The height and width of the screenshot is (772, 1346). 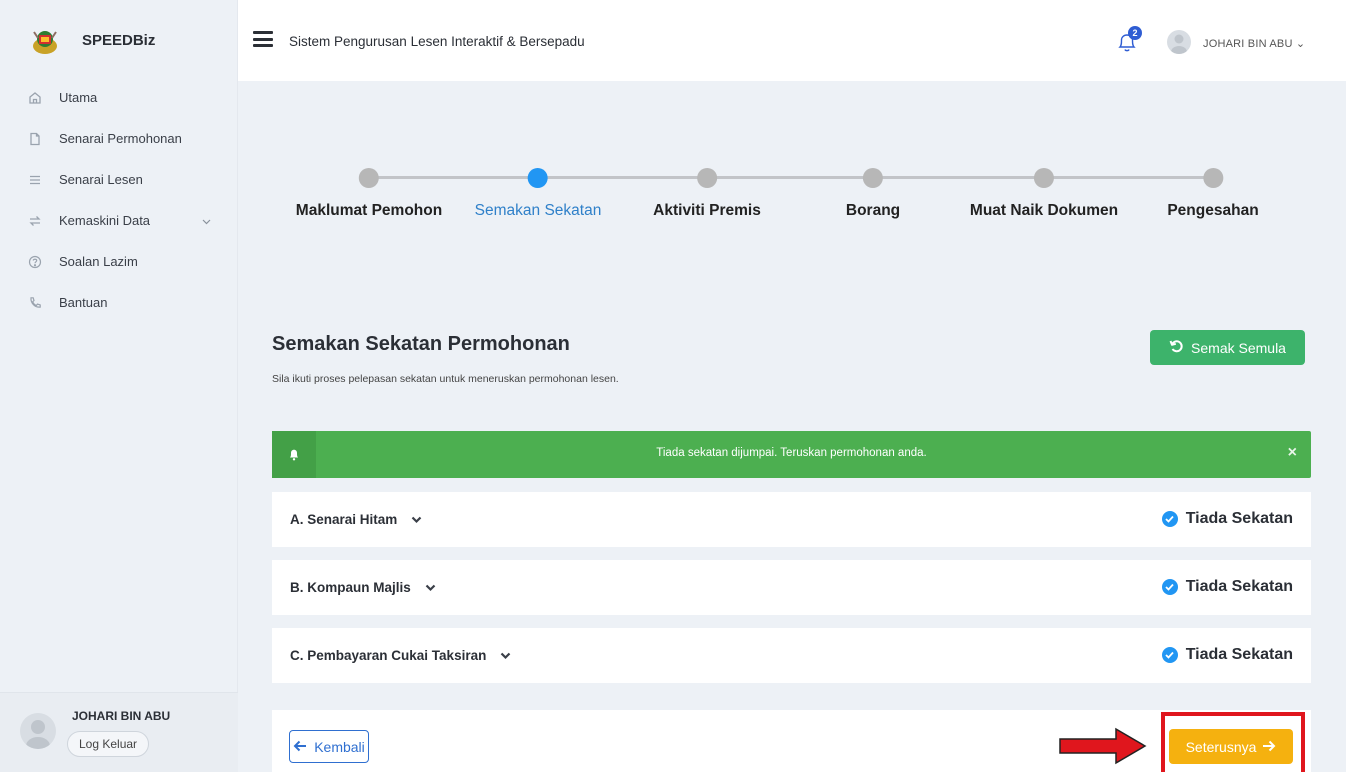 I want to click on header-user-menu: JOHARI BIN ABU ⌄, so click(x=1254, y=43).